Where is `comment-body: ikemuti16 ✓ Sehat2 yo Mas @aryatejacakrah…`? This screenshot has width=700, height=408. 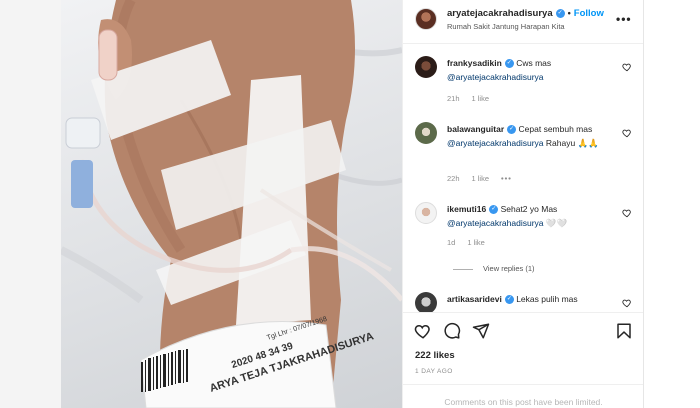
comment-body: ikemuti16 ✓ Sehat2 yo Mas @aryatejacakrah… is located at coordinates (532, 216).